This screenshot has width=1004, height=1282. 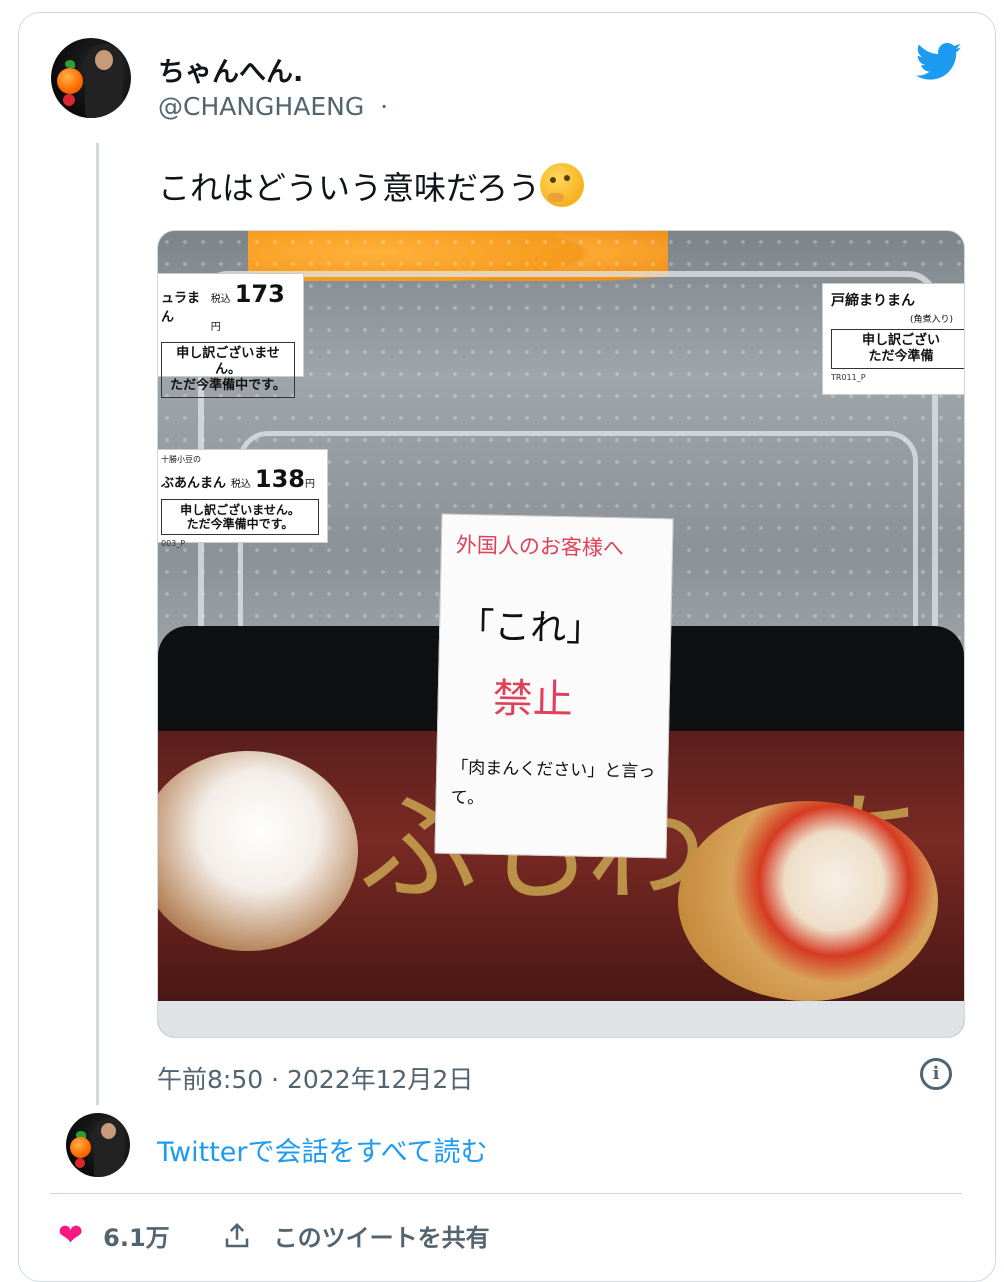 I want to click on thread-line, so click(x=97, y=624).